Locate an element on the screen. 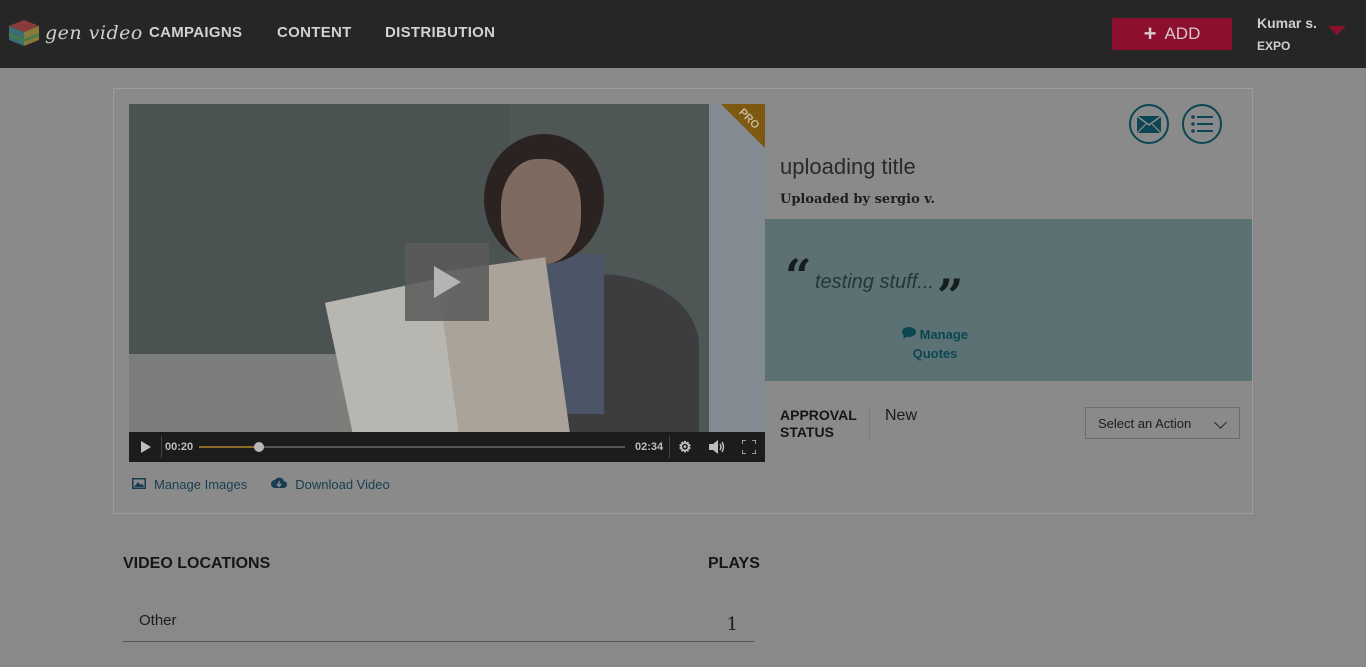 The width and height of the screenshot is (1366, 667). logo-text: gen video is located at coordinates (94, 33).